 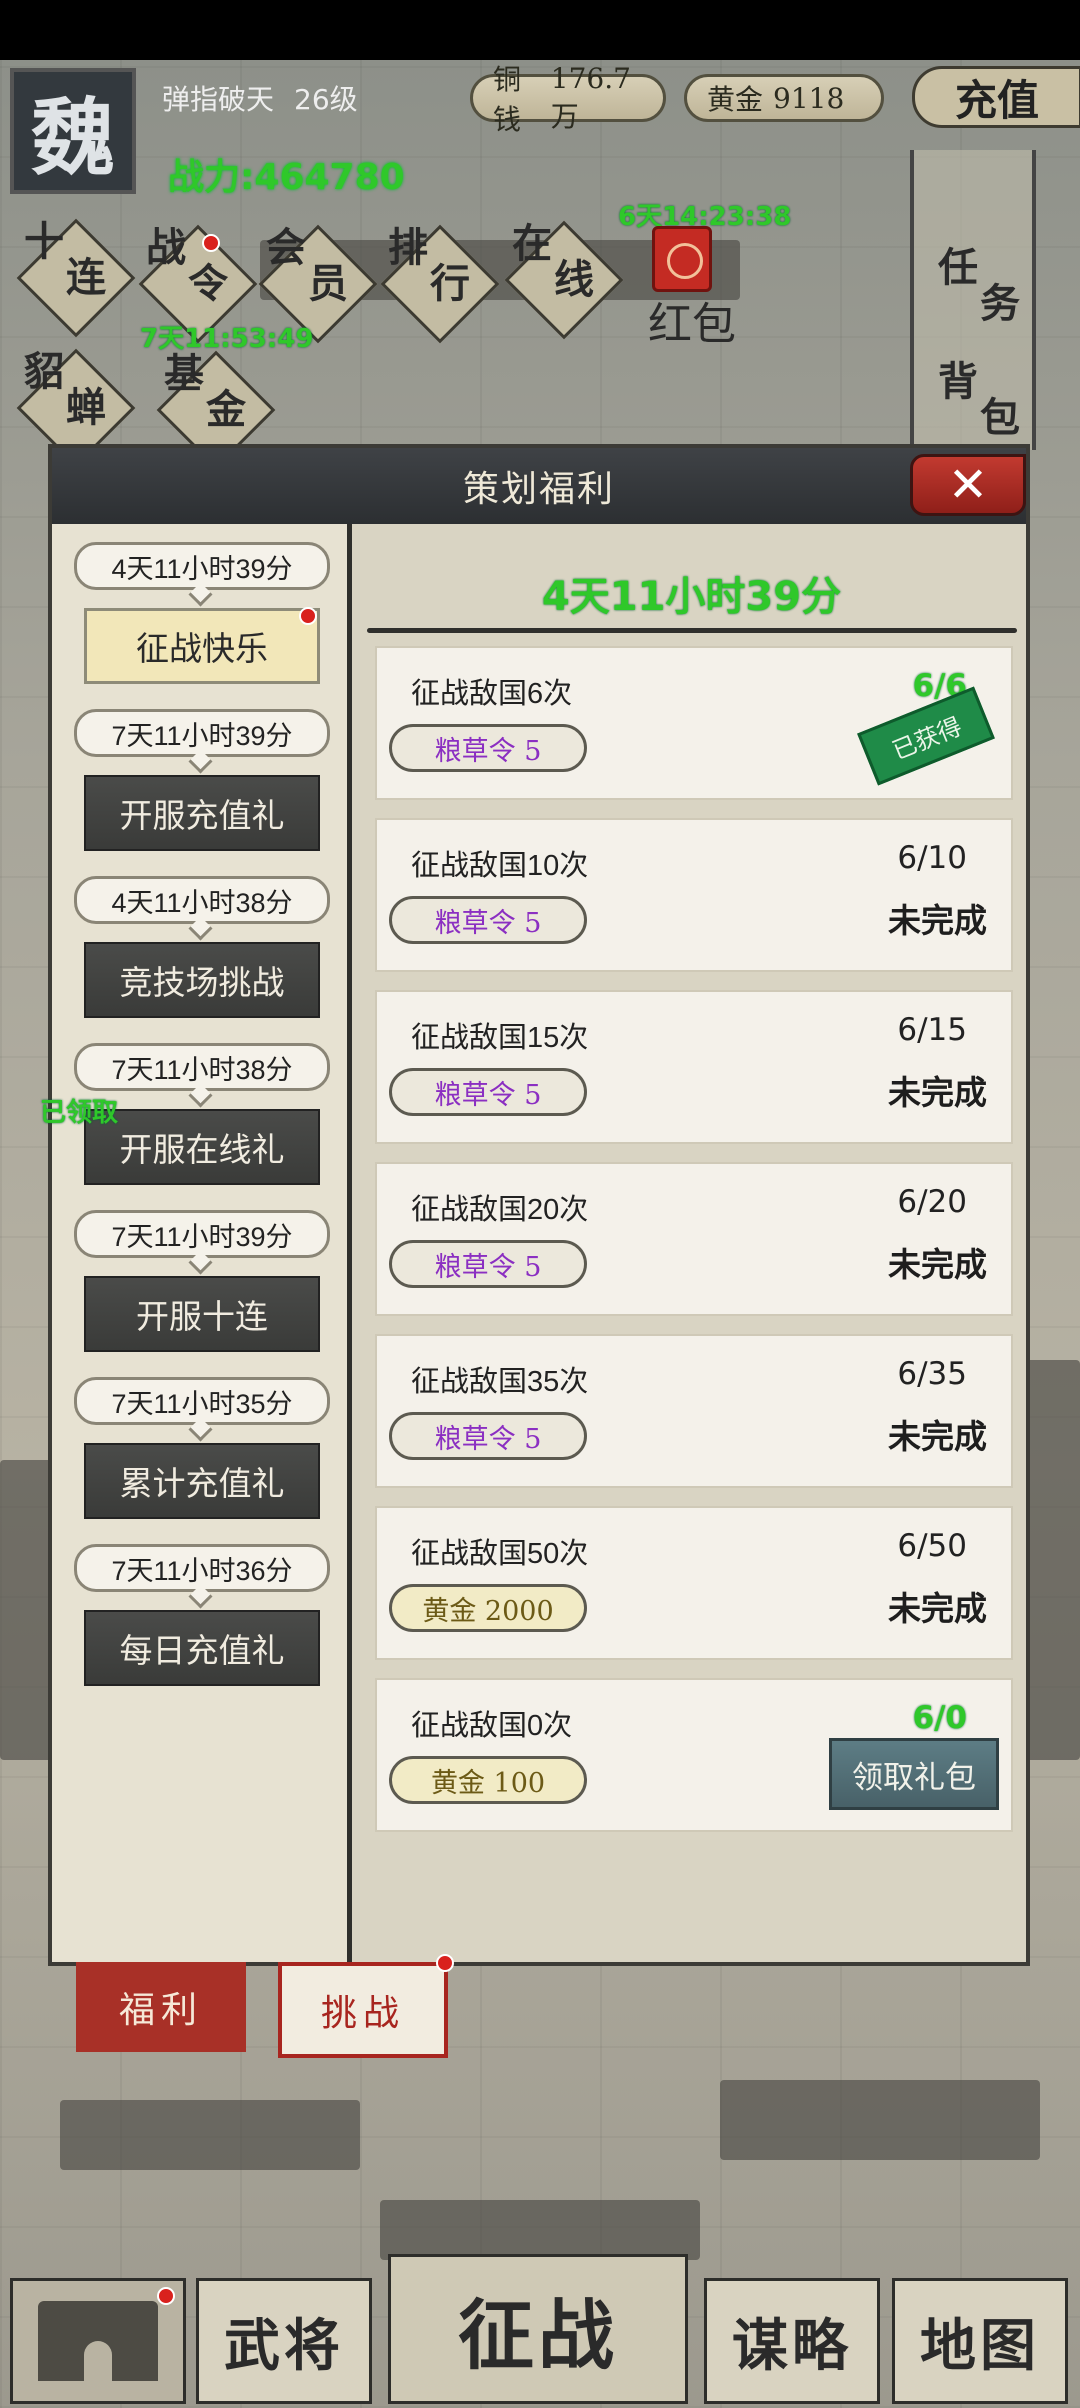 What do you see at coordinates (540, 31) in the screenshot?
I see `status-bar` at bounding box center [540, 31].